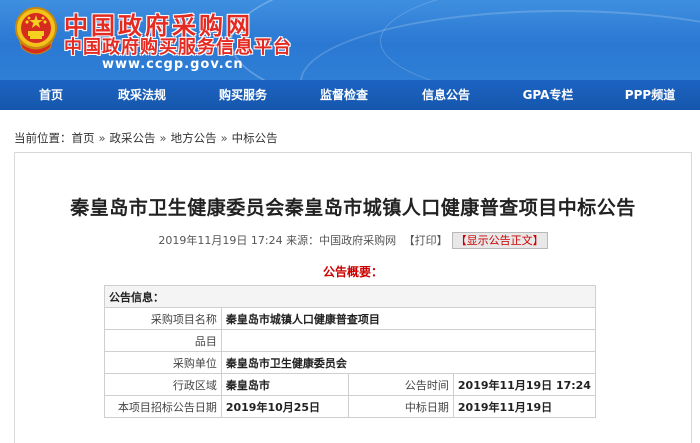 This screenshot has width=700, height=443. What do you see at coordinates (540, 40) in the screenshot?
I see `banner-wave-decoration` at bounding box center [540, 40].